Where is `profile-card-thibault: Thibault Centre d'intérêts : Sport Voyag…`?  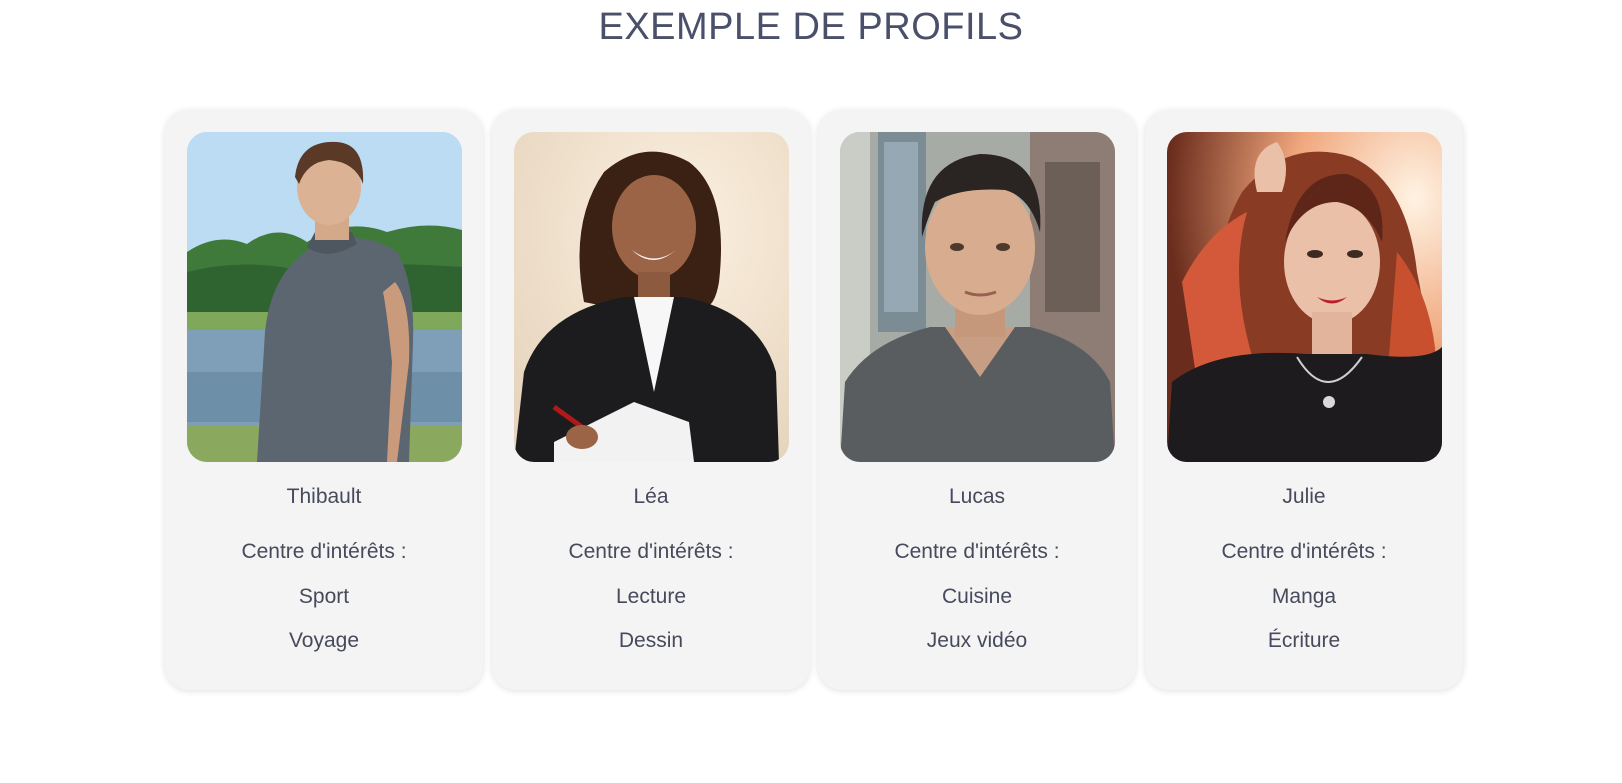
profile-card-thibault: Thibault Centre d'intérêts : Sport Voyag… is located at coordinates (324, 400).